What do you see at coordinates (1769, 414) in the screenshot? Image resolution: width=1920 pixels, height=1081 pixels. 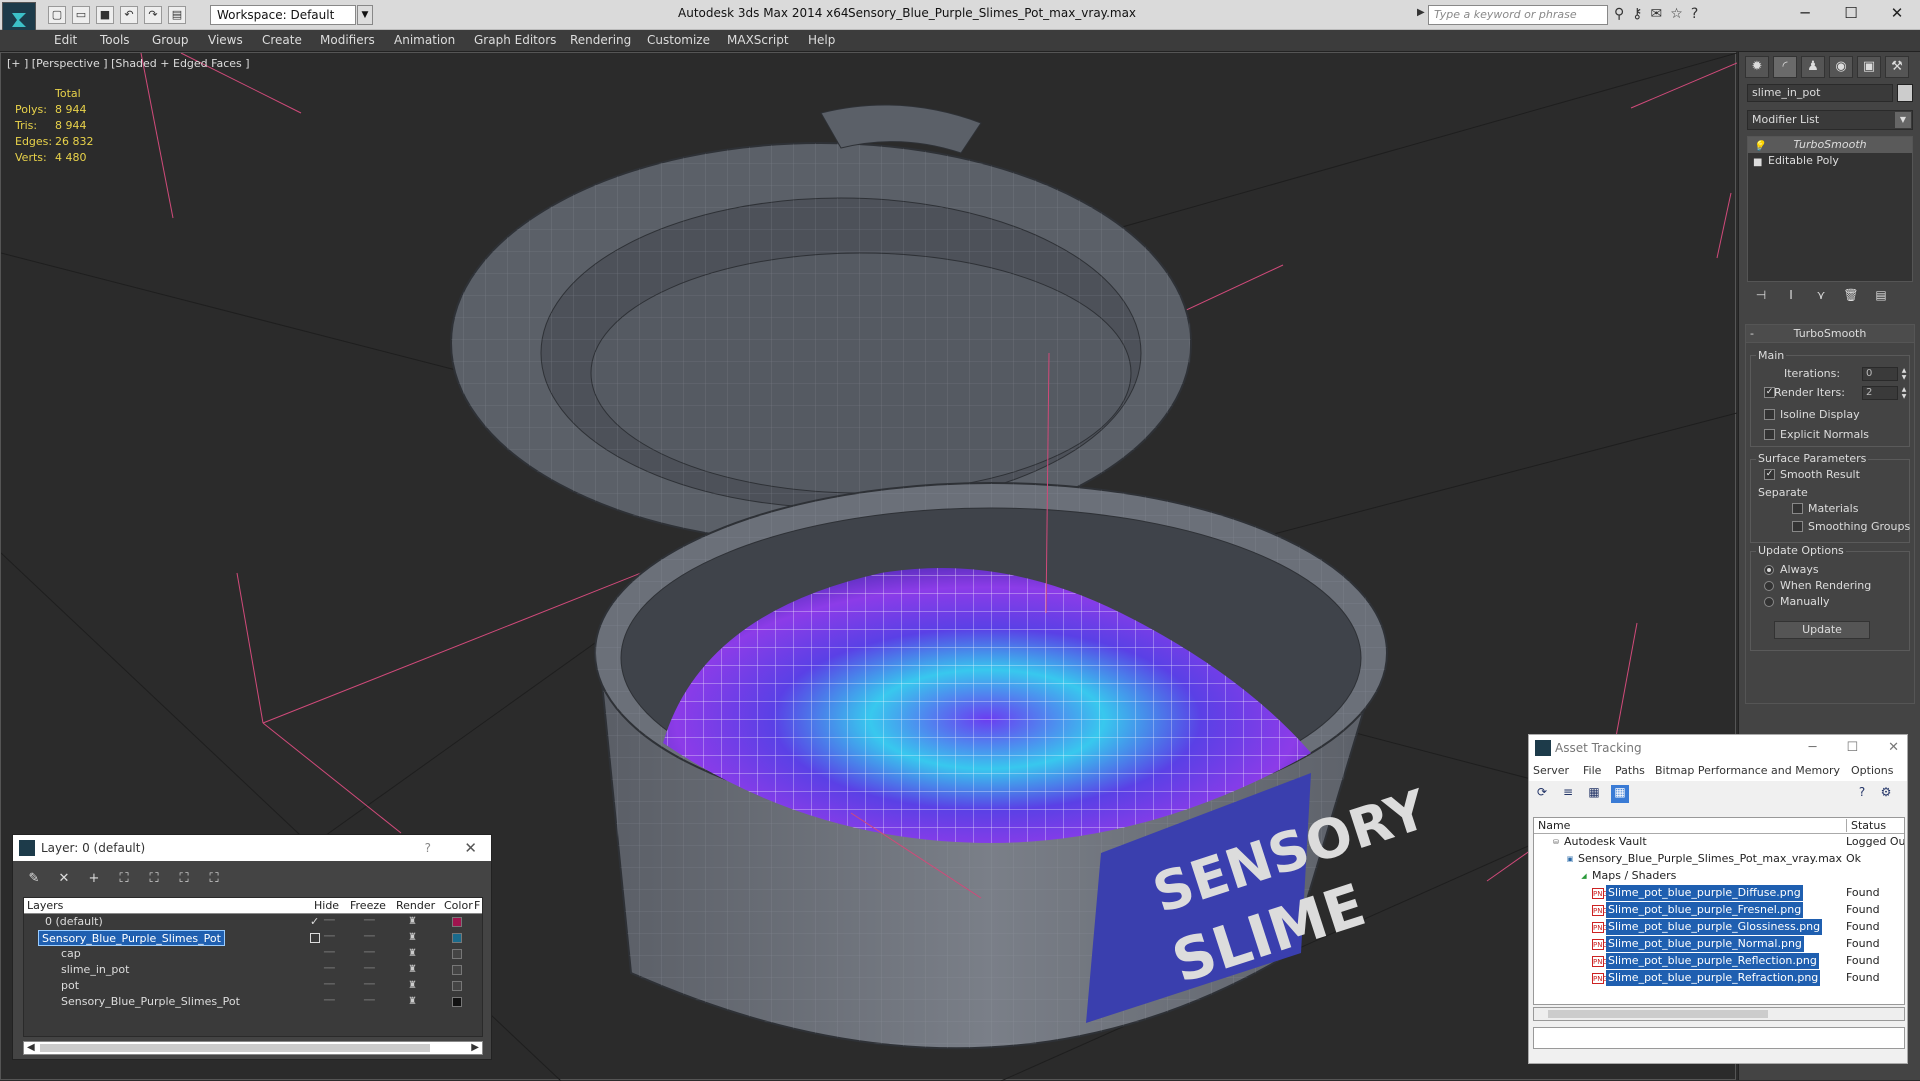 I see `isoline-display-checkbox` at bounding box center [1769, 414].